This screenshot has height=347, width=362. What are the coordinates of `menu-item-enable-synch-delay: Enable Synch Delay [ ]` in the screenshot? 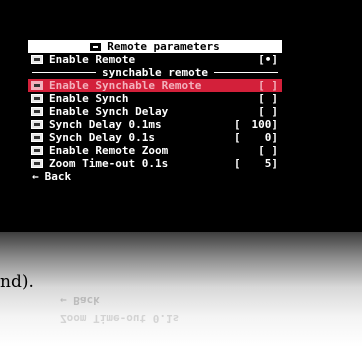 It's located at (155, 111).